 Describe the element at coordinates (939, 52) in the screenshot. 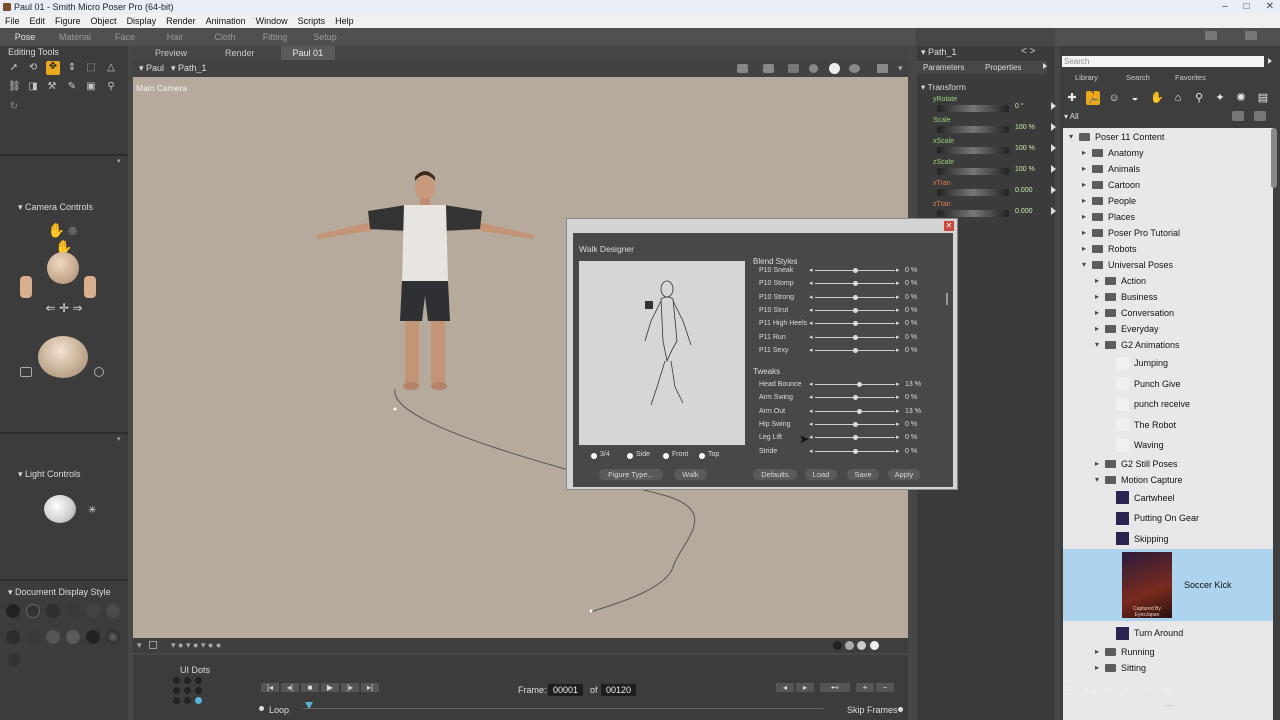

I see `params-actor-title: ▾ Path_1` at that location.